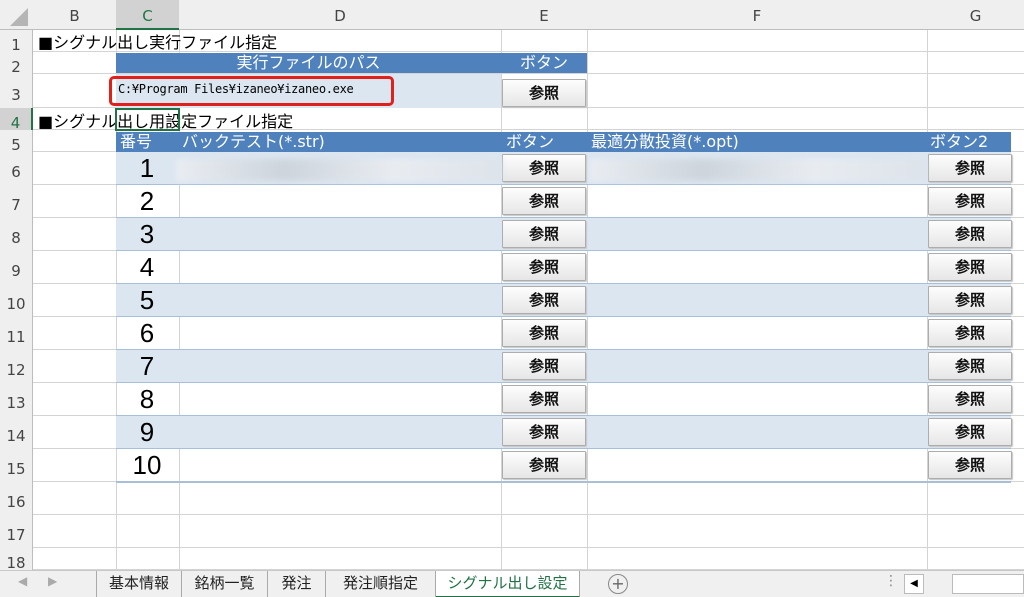  What do you see at coordinates (16, 234) in the screenshot?
I see `row-header: 8` at bounding box center [16, 234].